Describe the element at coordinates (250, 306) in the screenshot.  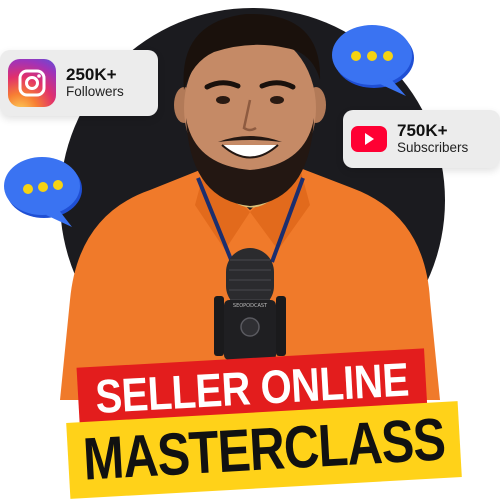
I see `mic-brand-label: SEOPODCAST` at that location.